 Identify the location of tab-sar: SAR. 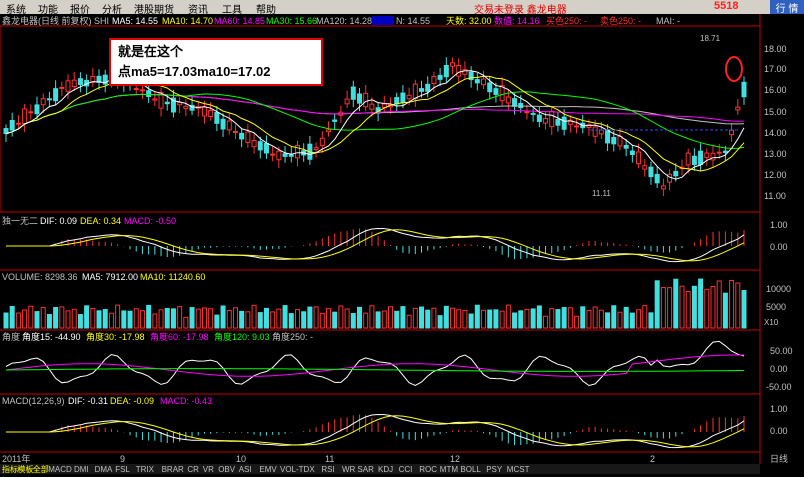
(365, 469).